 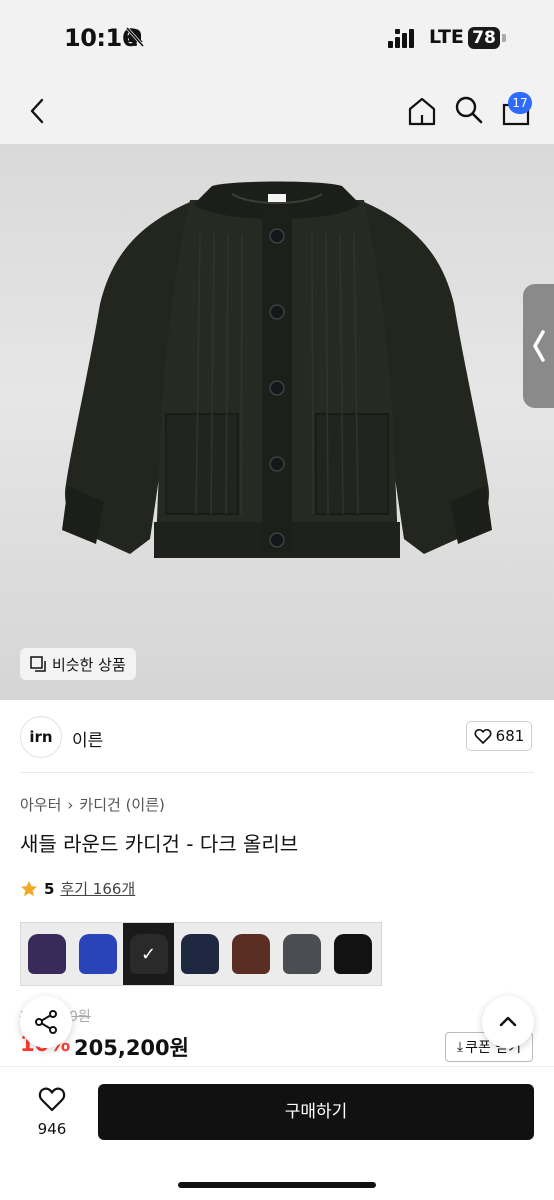 I want to click on download-icon: ⤓, so click(x=460, y=1047).